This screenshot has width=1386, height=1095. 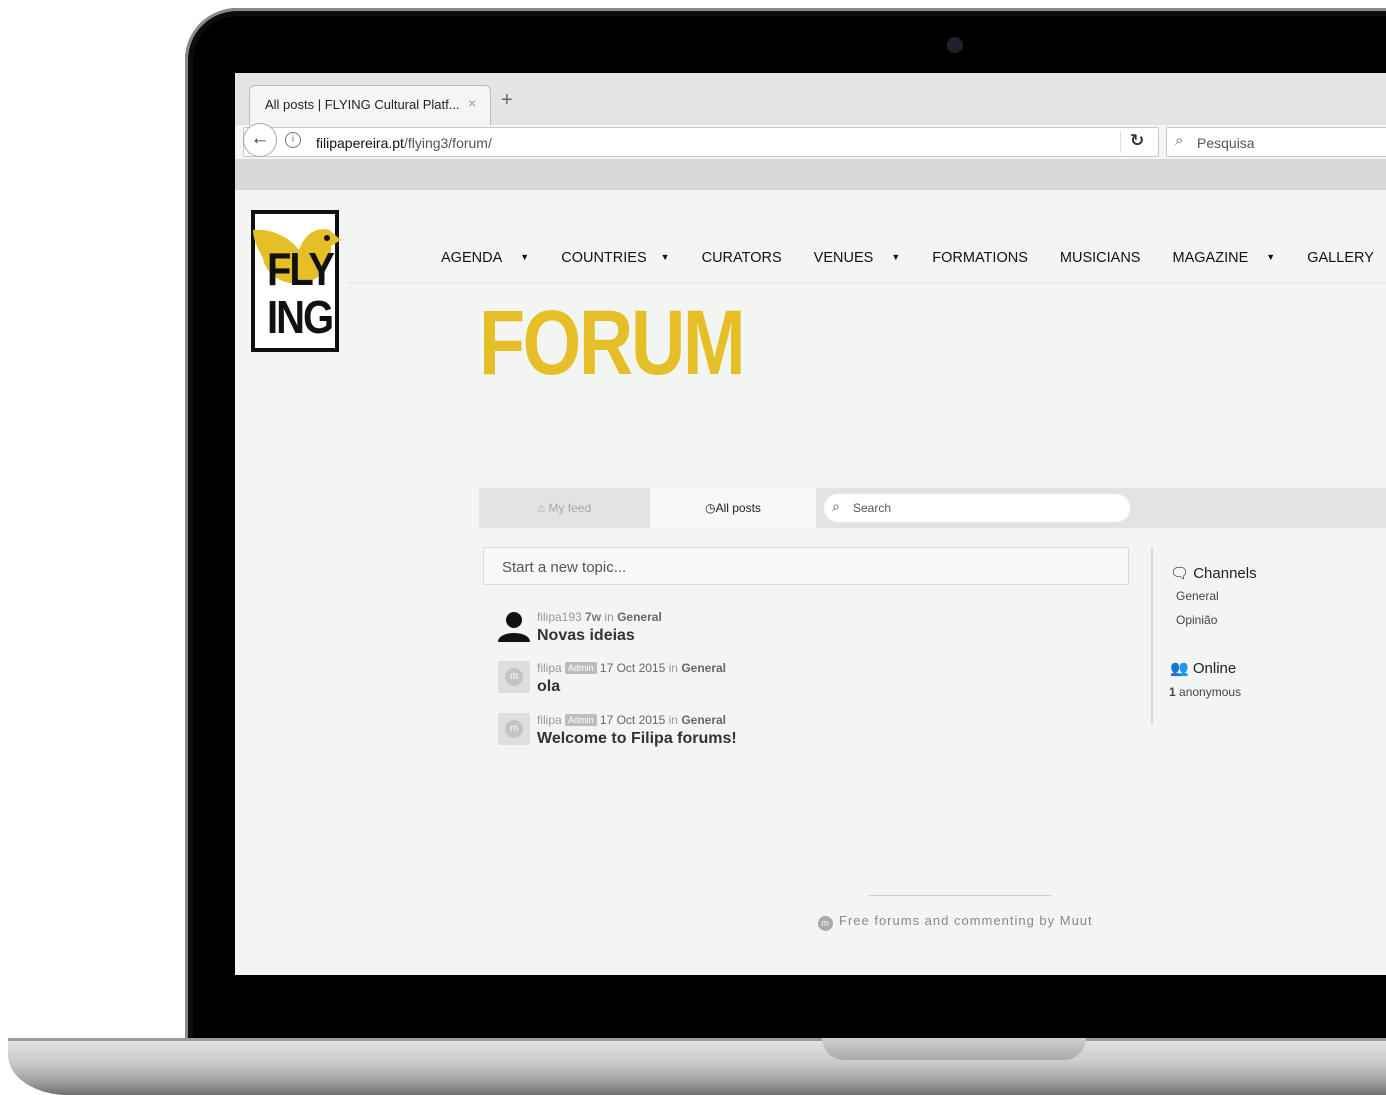 I want to click on forum-tab-bar: ⌂ My feed ◷All posts ⌕ Search, so click(x=932, y=508).